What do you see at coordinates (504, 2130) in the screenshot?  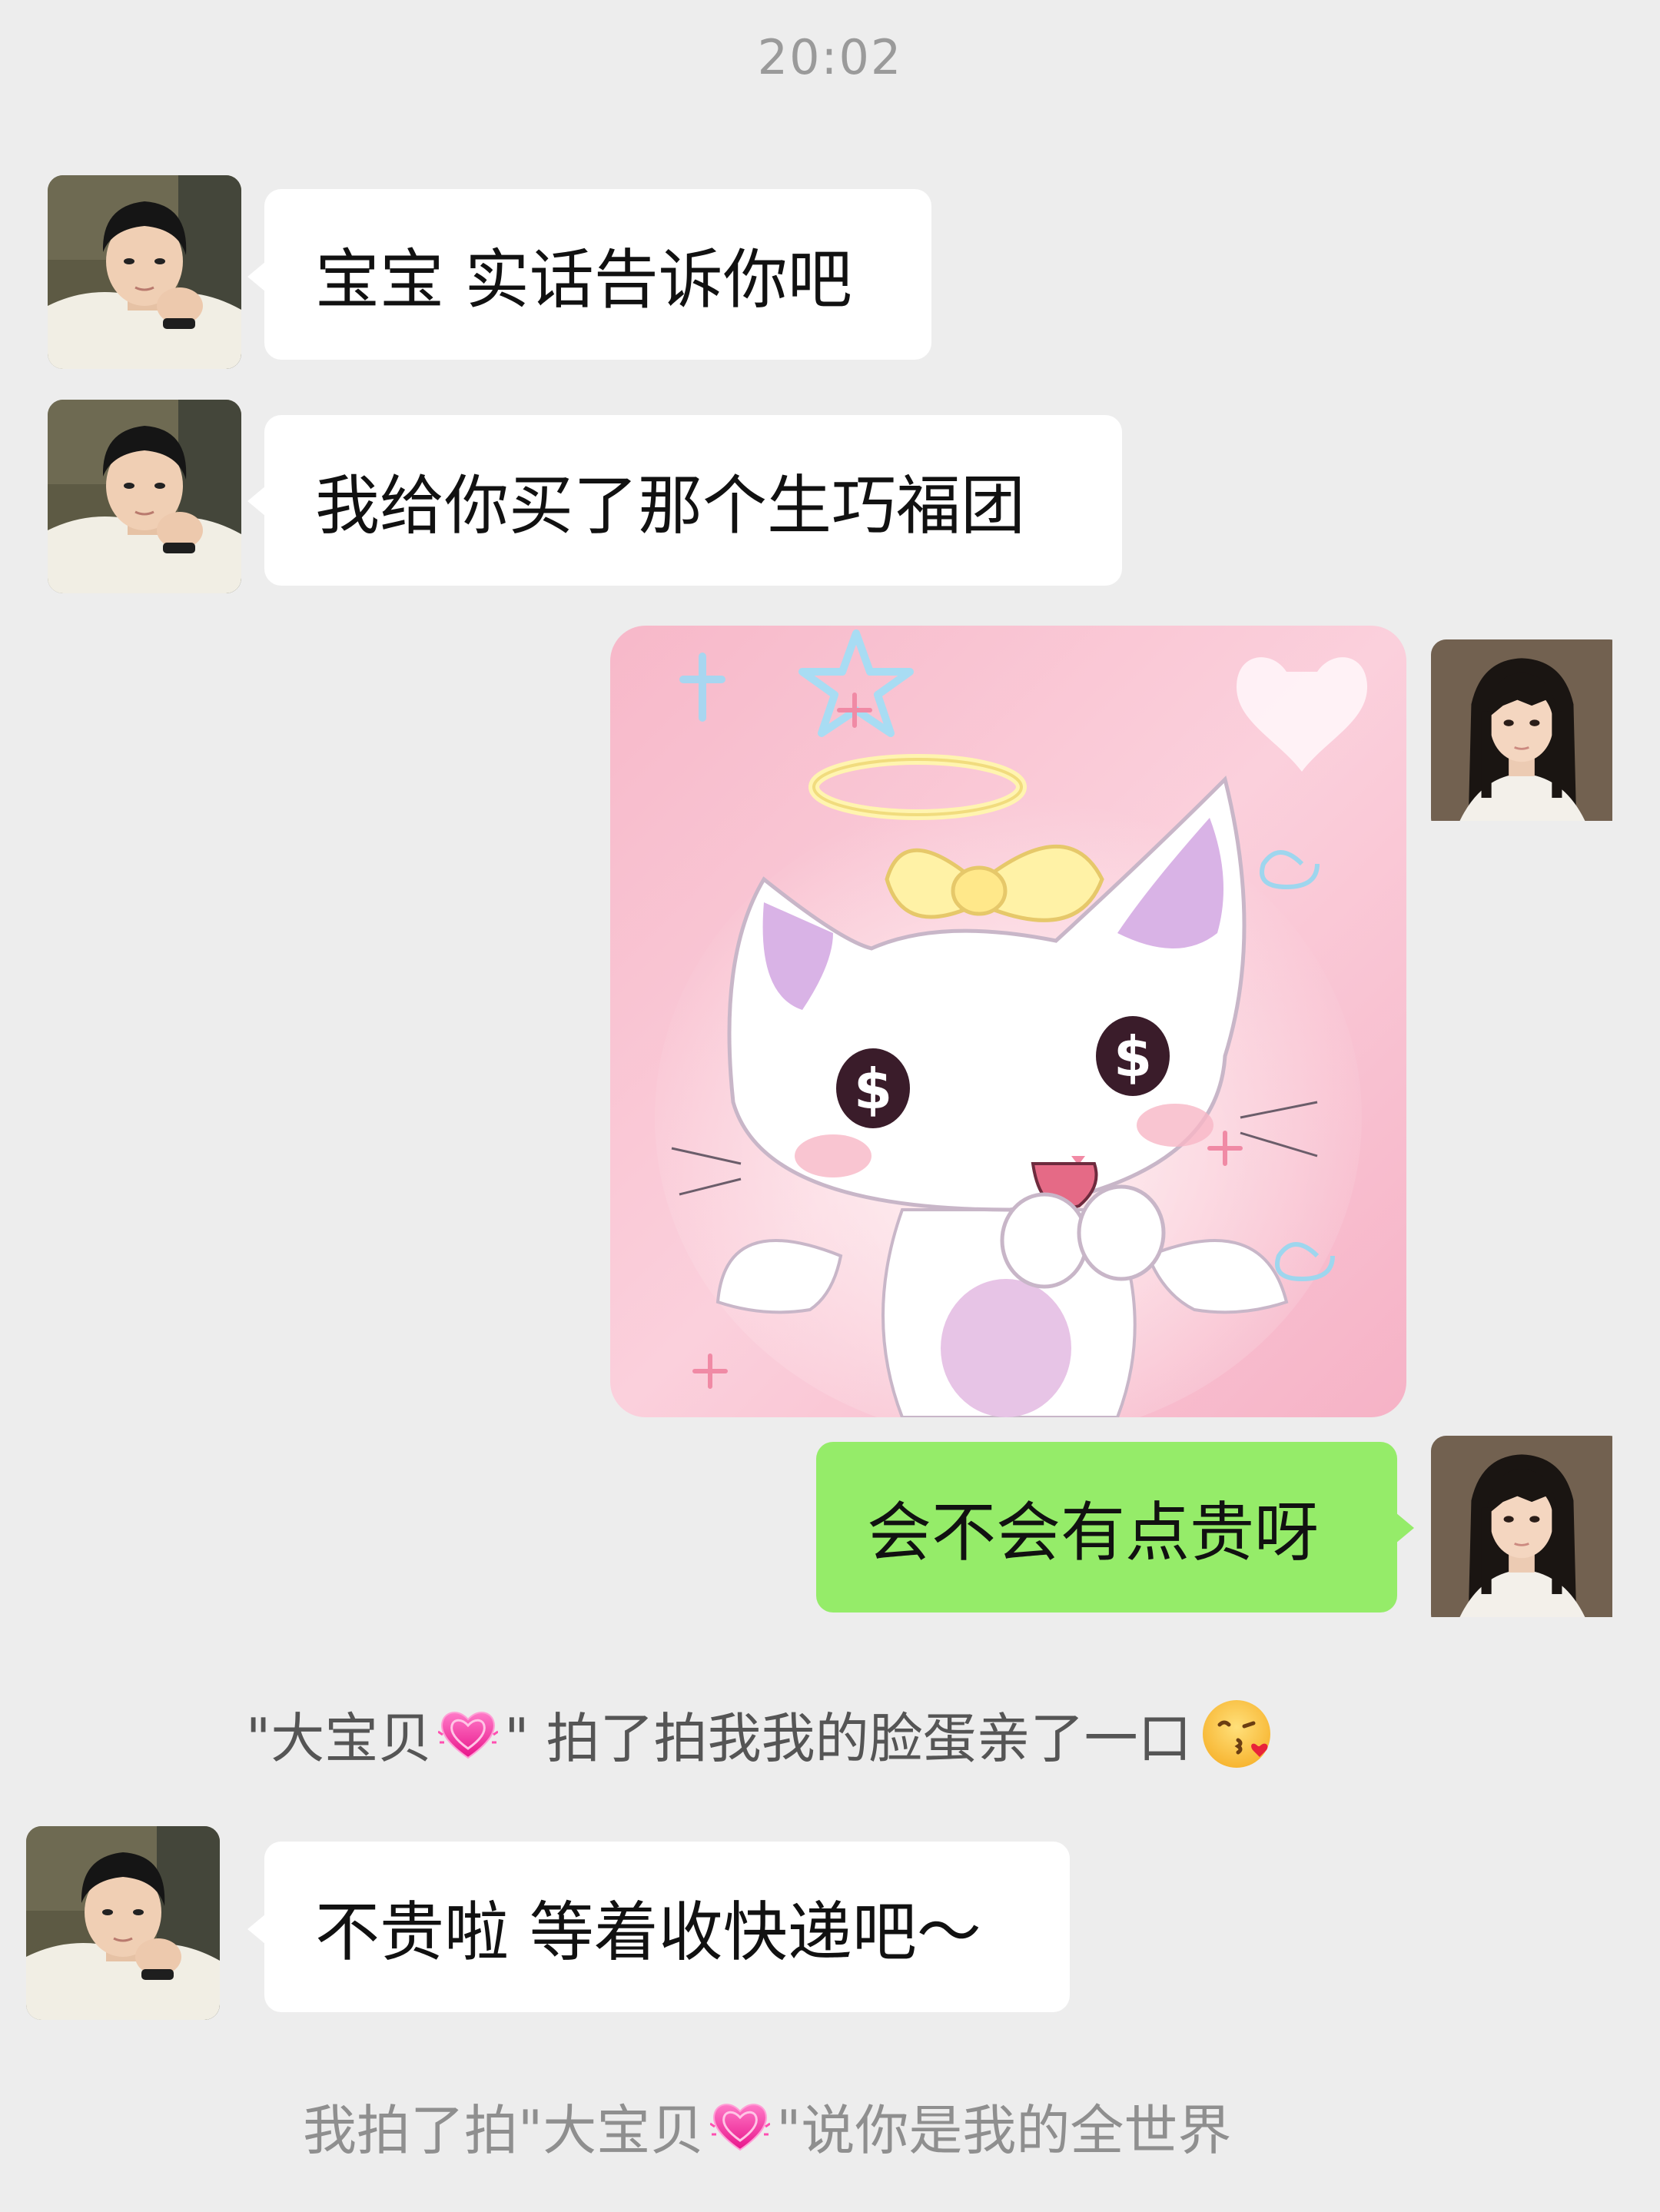 I see `pat-notice-prefix: 我拍了拍"大宝贝` at bounding box center [504, 2130].